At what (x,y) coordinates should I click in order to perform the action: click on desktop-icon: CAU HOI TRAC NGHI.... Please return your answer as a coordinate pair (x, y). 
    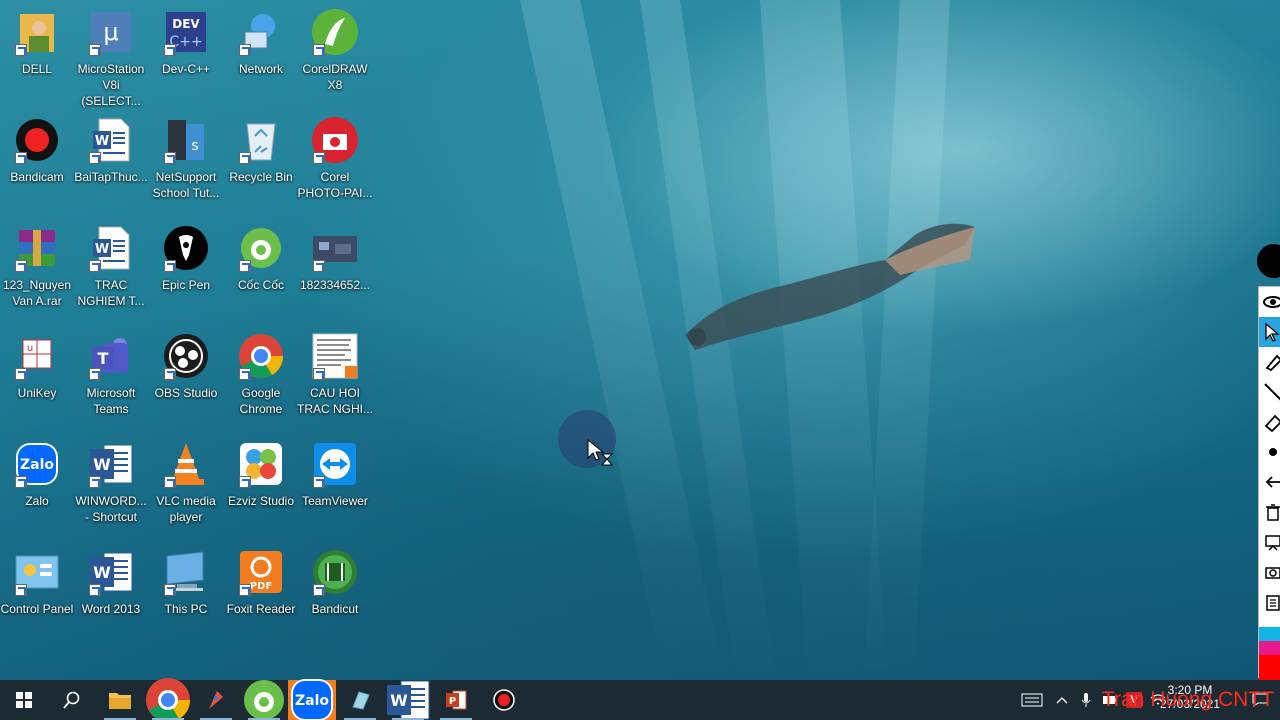
    Looking at the image, I should click on (335, 374).